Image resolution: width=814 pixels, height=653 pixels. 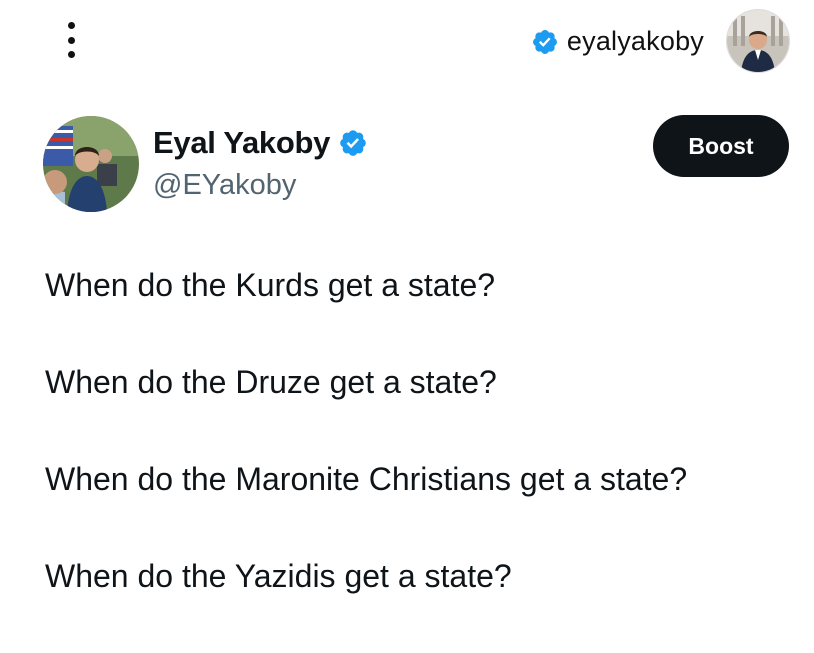 I want to click on tweet-line: When do the Kurds get a state?, so click(x=270, y=285).